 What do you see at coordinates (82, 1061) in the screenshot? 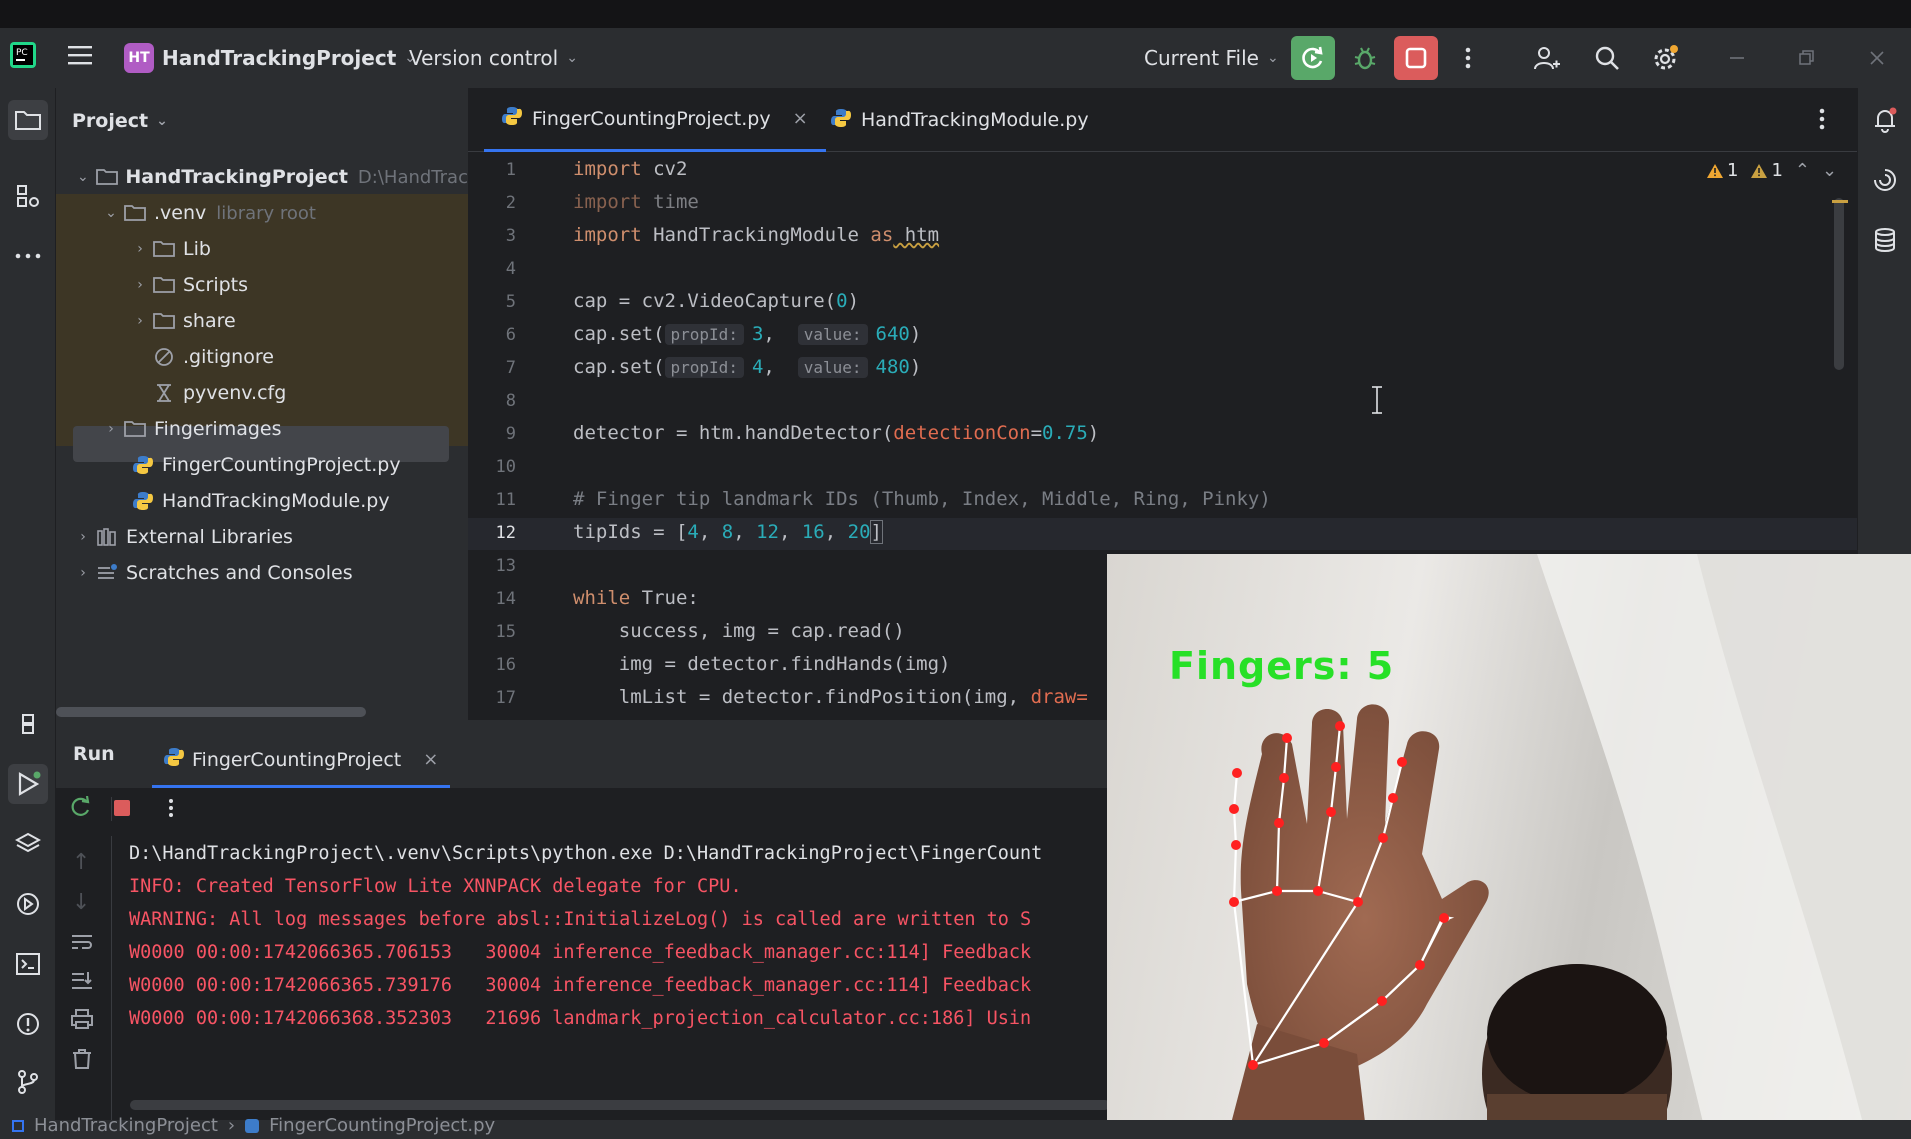
I see `trash-icon` at bounding box center [82, 1061].